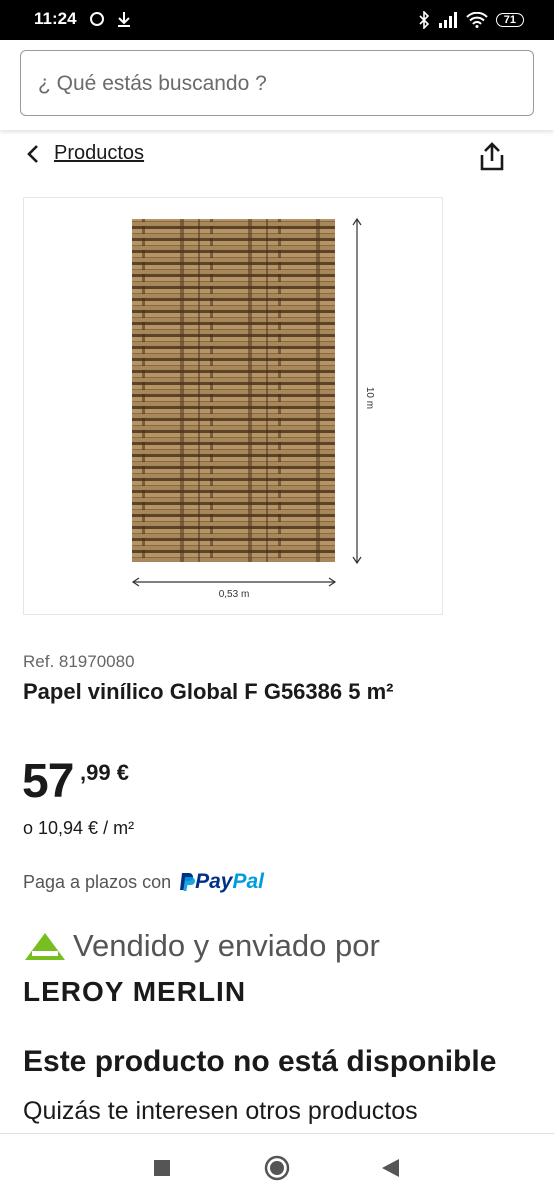 This screenshot has height=1201, width=554. I want to click on height-label: 10 m, so click(369, 398).